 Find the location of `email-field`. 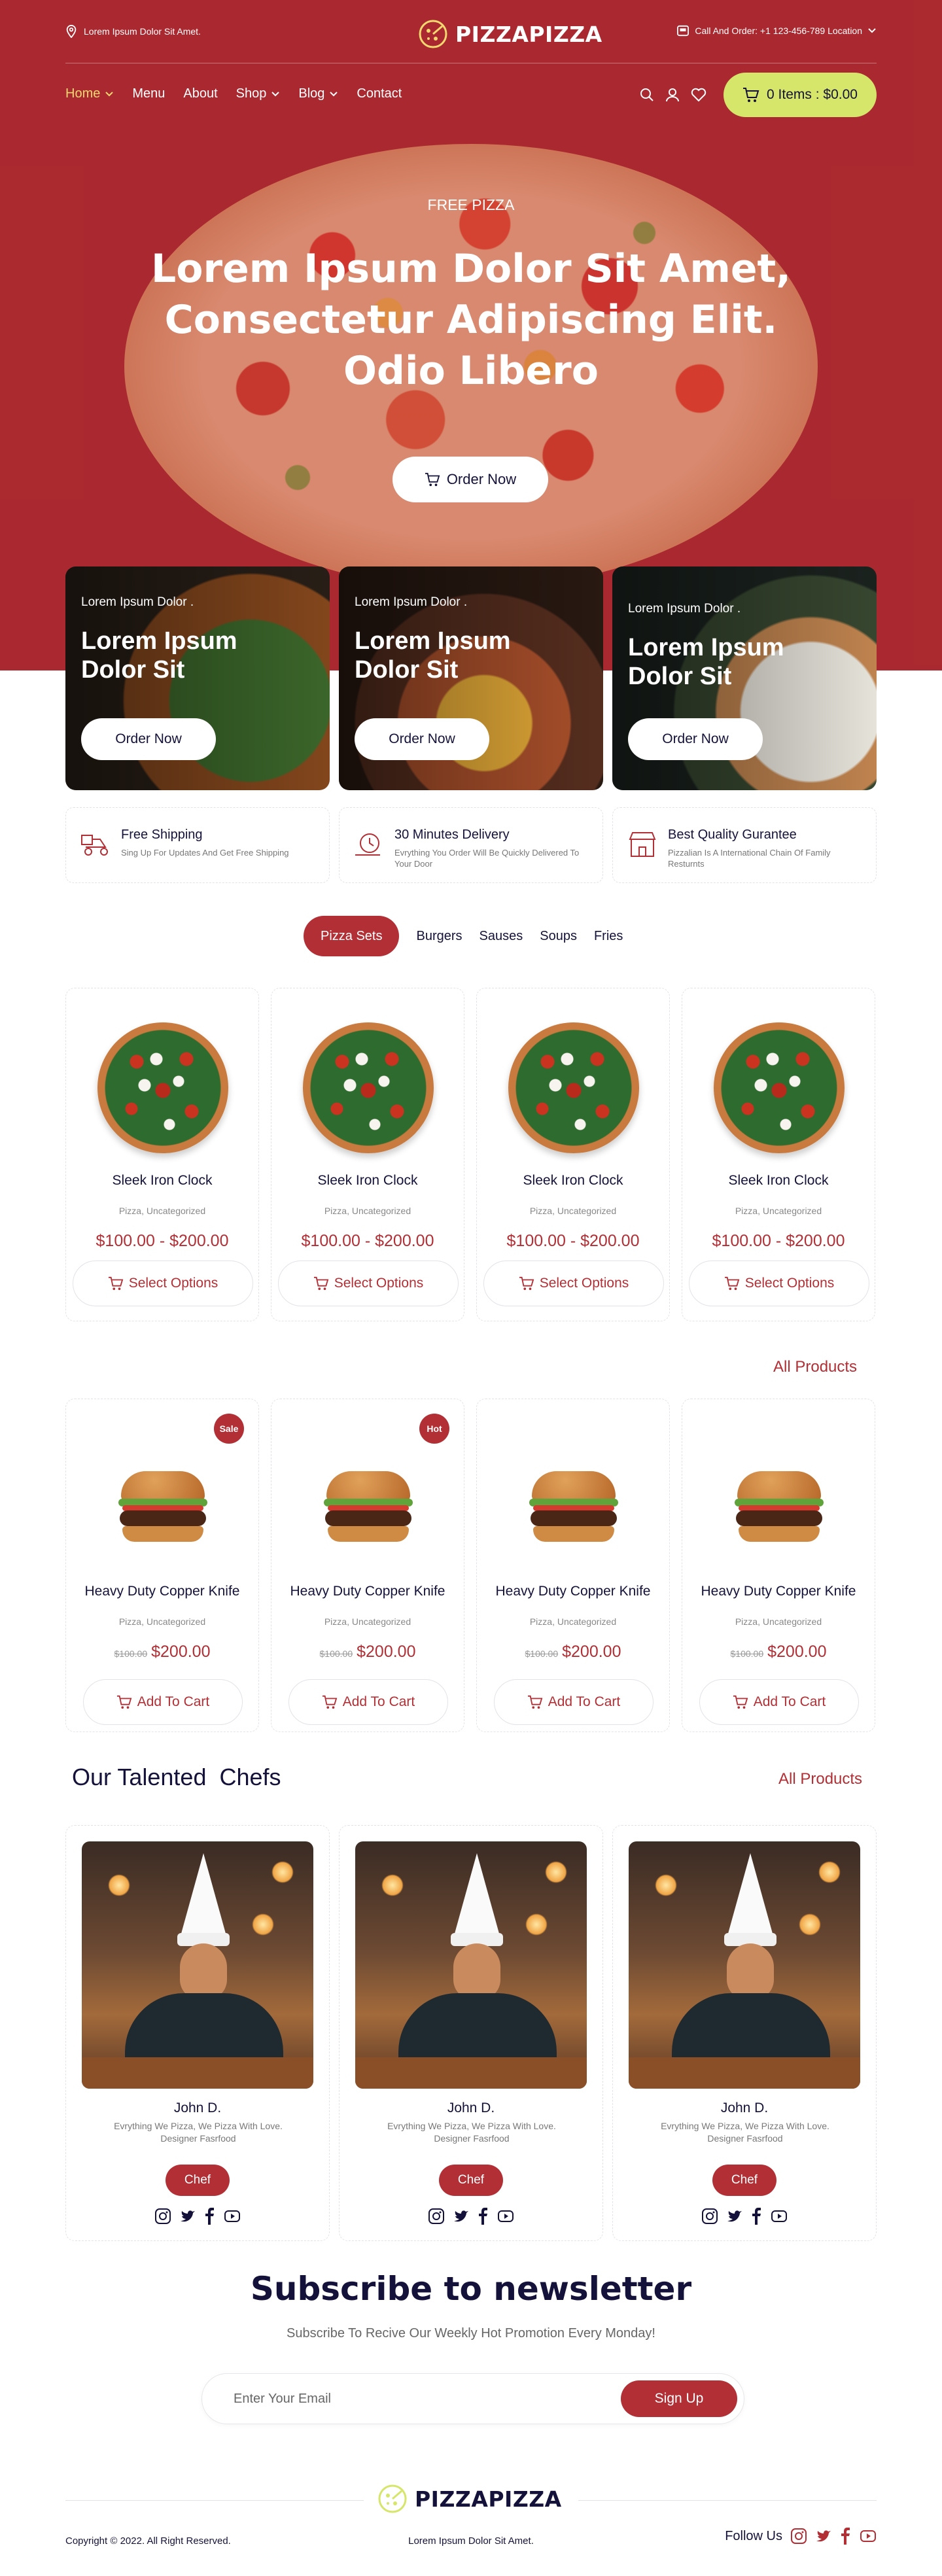

email-field is located at coordinates (404, 2399).